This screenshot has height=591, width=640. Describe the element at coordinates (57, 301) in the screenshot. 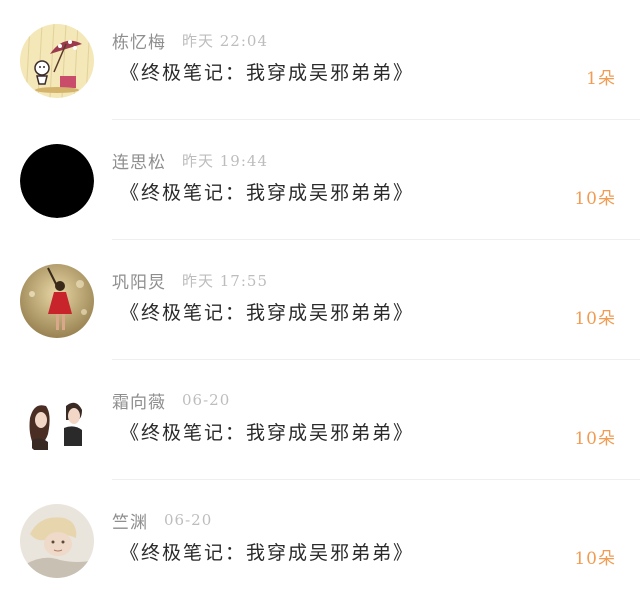

I see `red-dress-girl-avatar-icon` at that location.